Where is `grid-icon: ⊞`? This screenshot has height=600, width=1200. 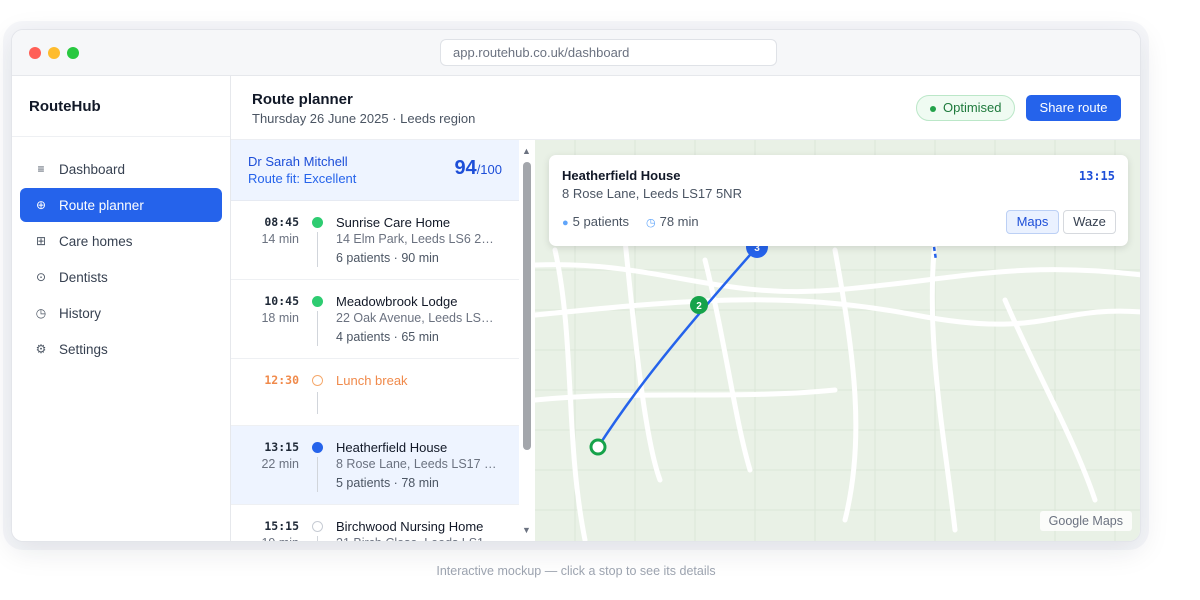
grid-icon: ⊞ is located at coordinates (41, 241).